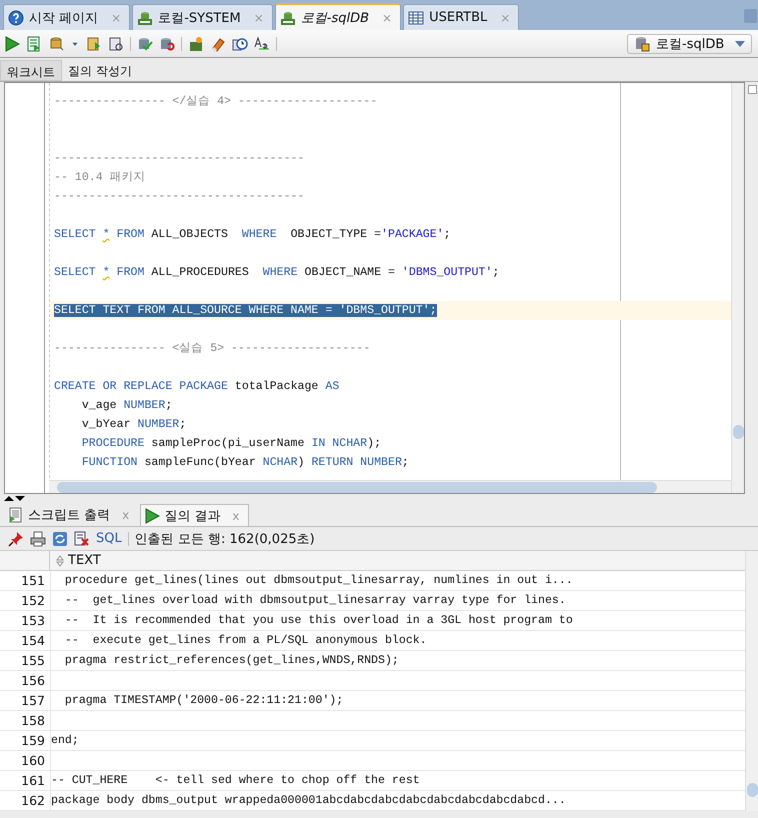 The width and height of the screenshot is (758, 818). What do you see at coordinates (277, 272) in the screenshot?
I see `code-line: SELECT * FROM ALL_PROCEDURES WHERE OBJECT_NAME = 'DBMS_OUTPUT';` at bounding box center [277, 272].